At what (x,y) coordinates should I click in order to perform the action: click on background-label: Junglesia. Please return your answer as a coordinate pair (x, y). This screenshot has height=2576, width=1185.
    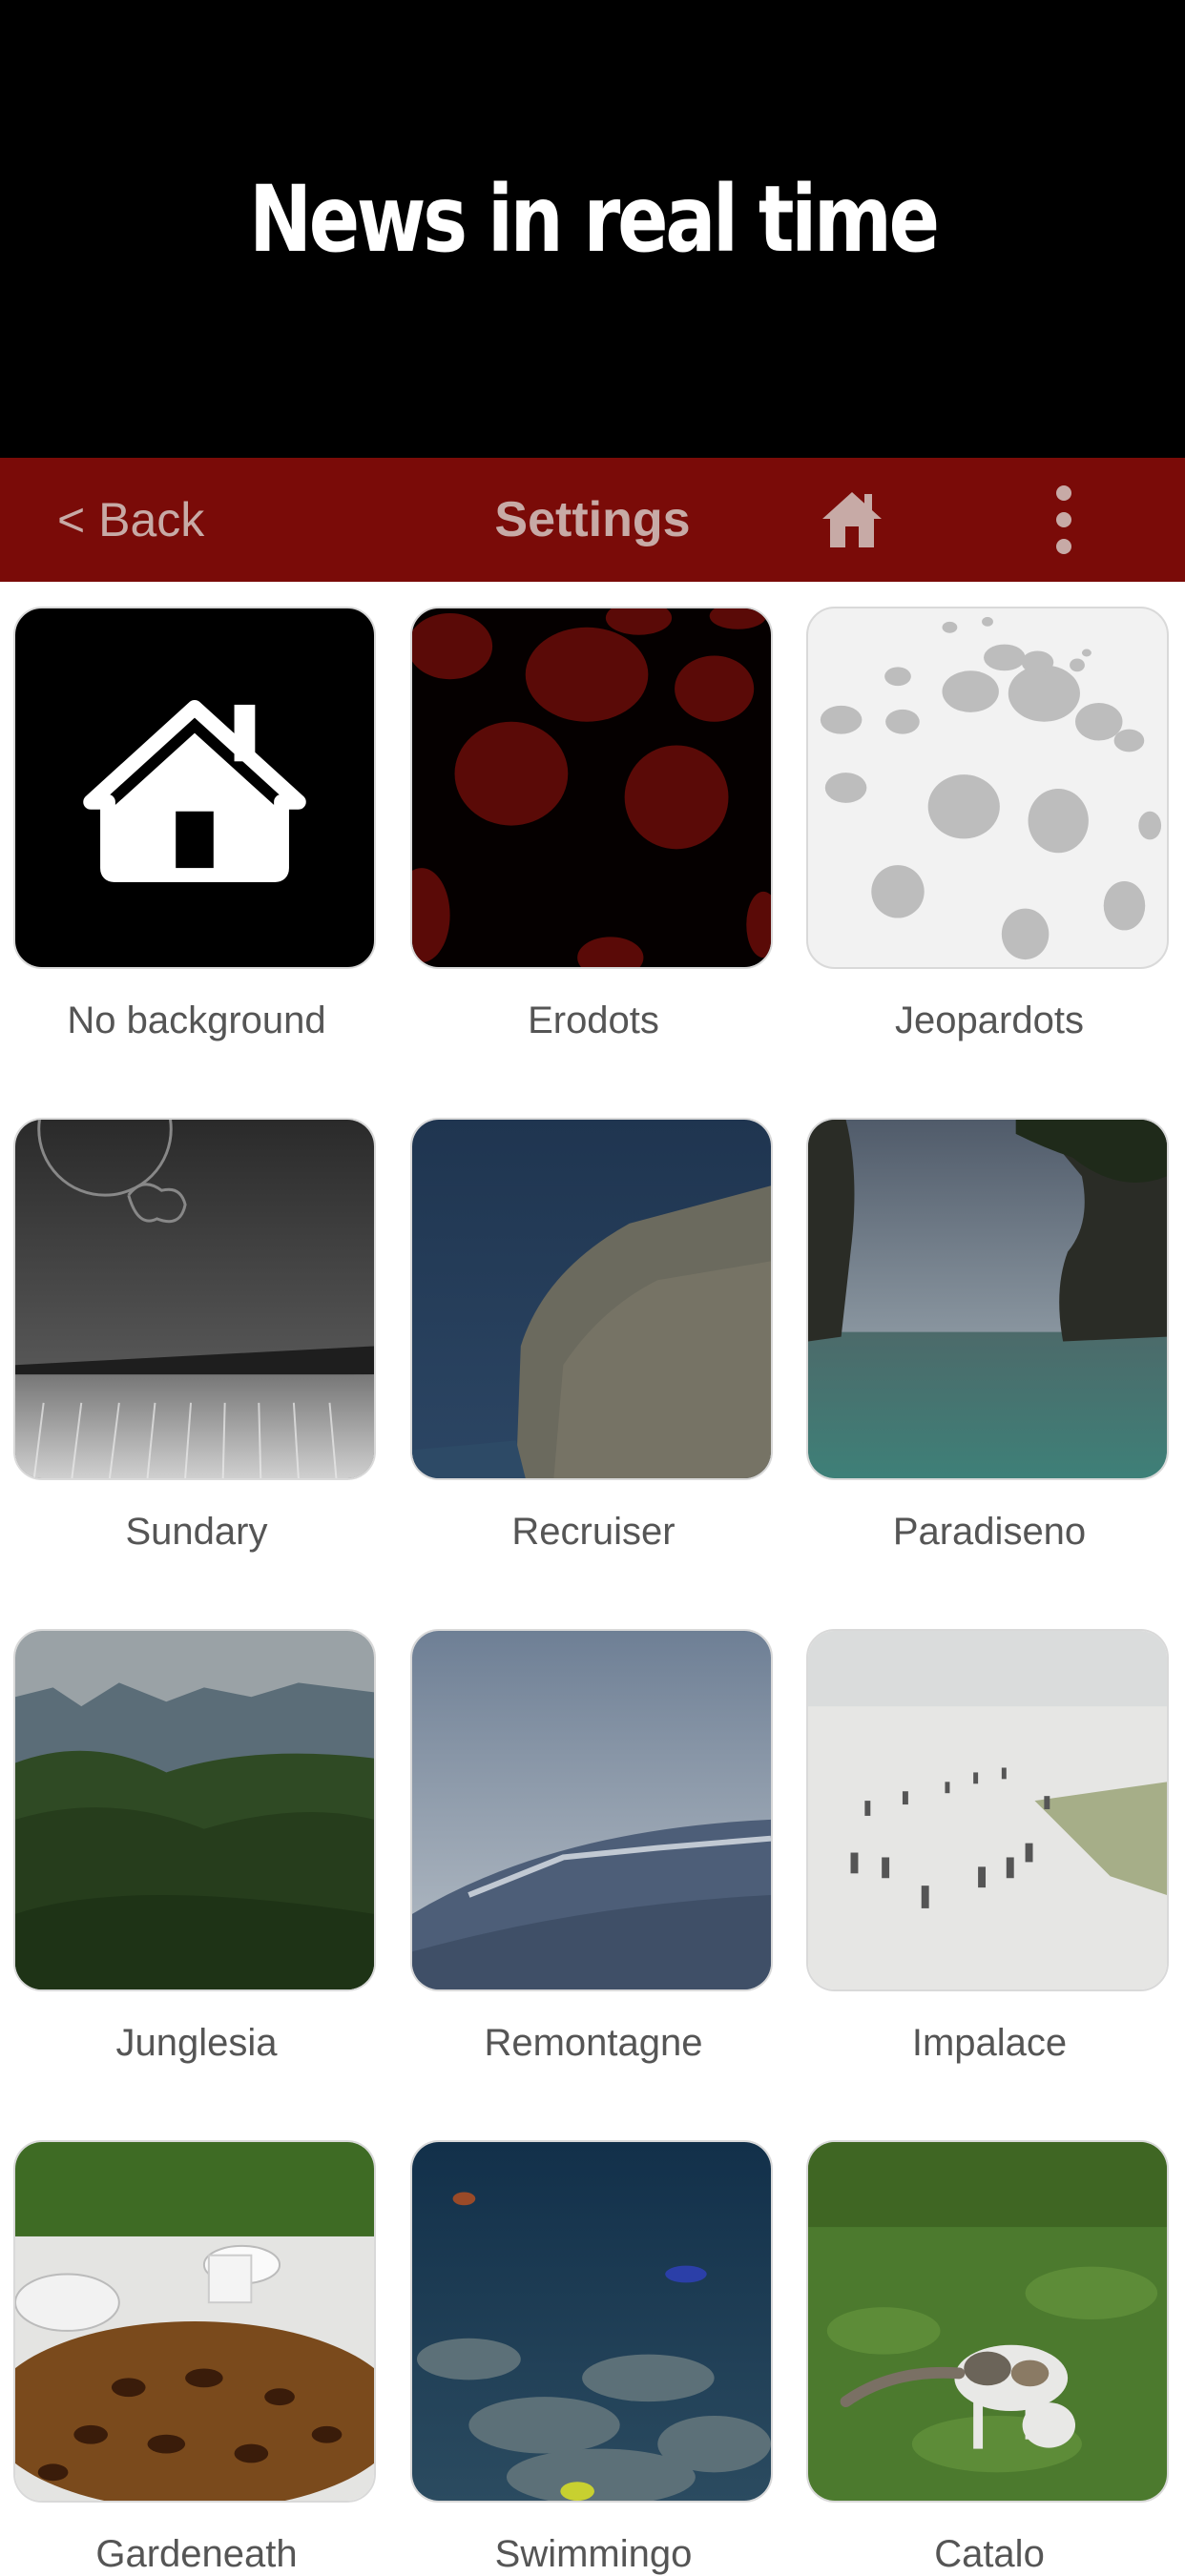
    Looking at the image, I should click on (197, 2043).